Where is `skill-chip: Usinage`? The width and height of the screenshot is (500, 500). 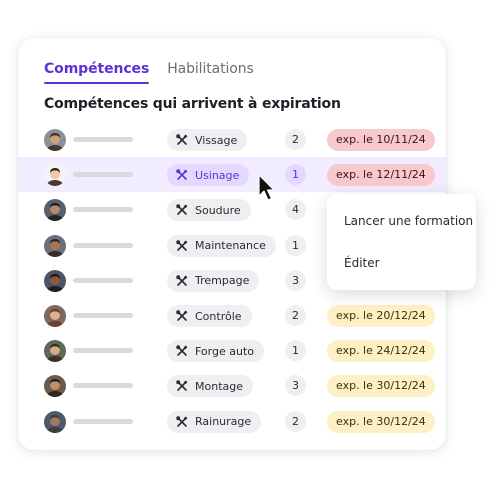 skill-chip: Usinage is located at coordinates (208, 175).